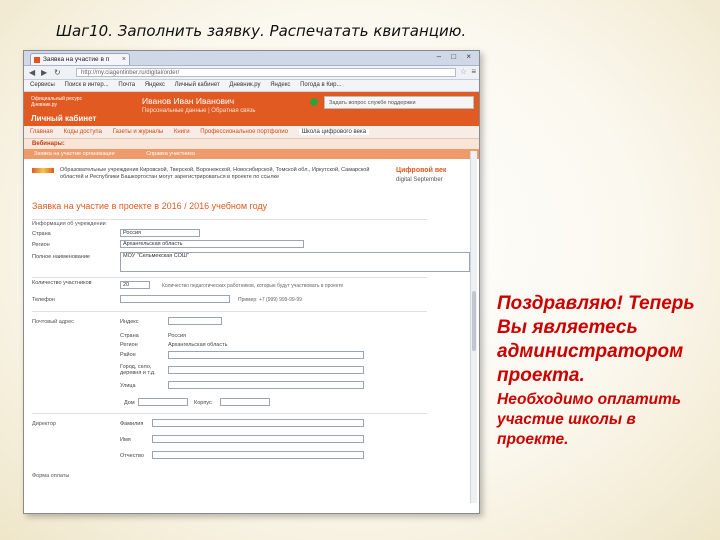  Describe the element at coordinates (129, 345) in the screenshot. I see `addr-region-label: Регион` at that location.